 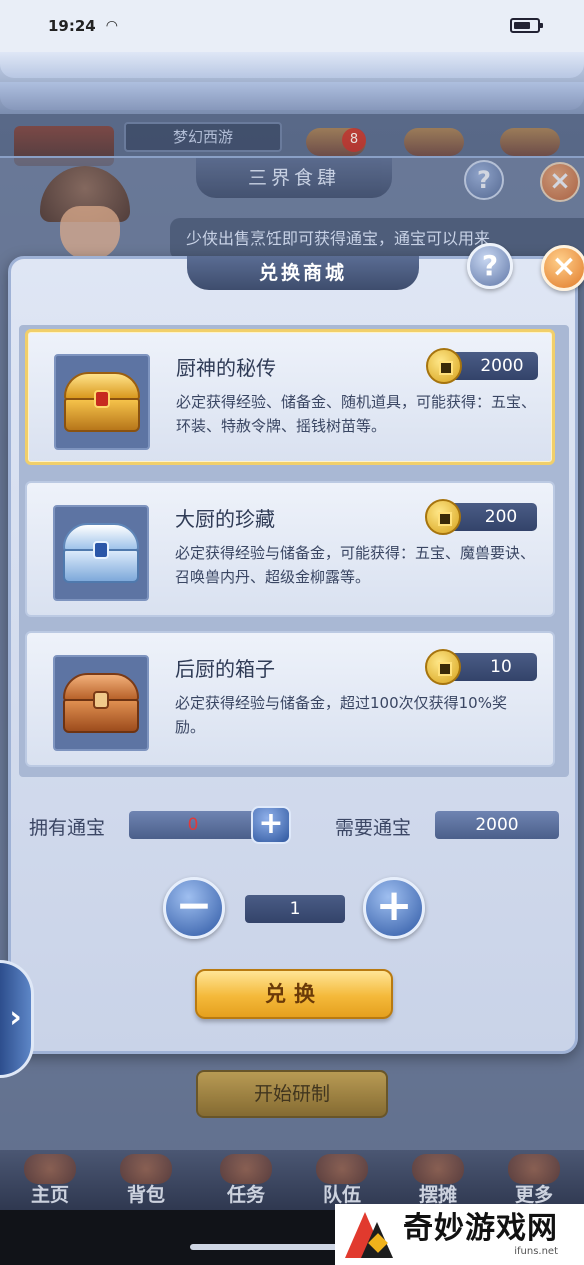 What do you see at coordinates (194, 908) in the screenshot?
I see `decrease-quantity-button: −` at bounding box center [194, 908].